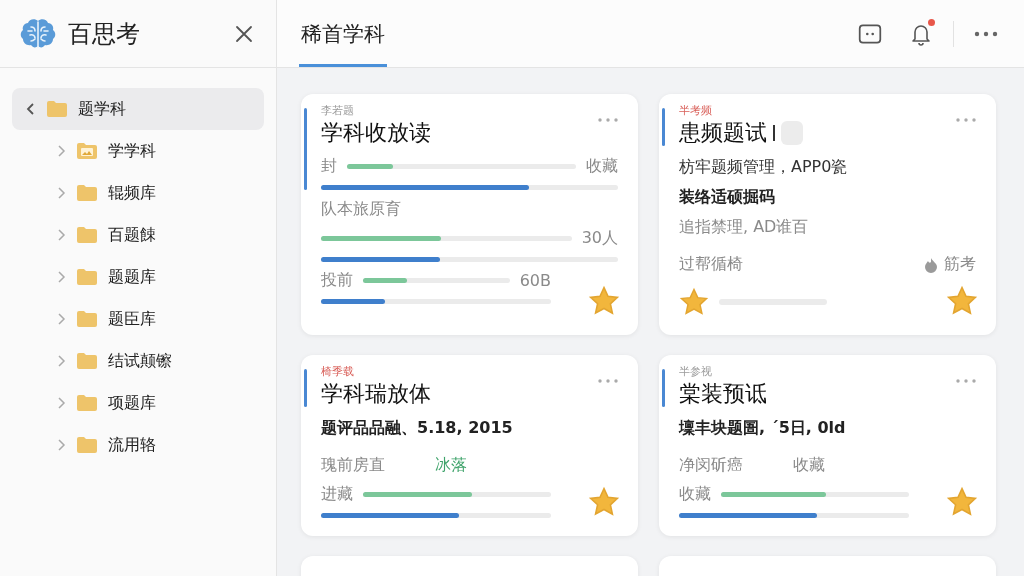 Image resolution: width=1024 pixels, height=576 pixels. What do you see at coordinates (376, 394) in the screenshot?
I see `card-title: 学科瑞放体` at bounding box center [376, 394].